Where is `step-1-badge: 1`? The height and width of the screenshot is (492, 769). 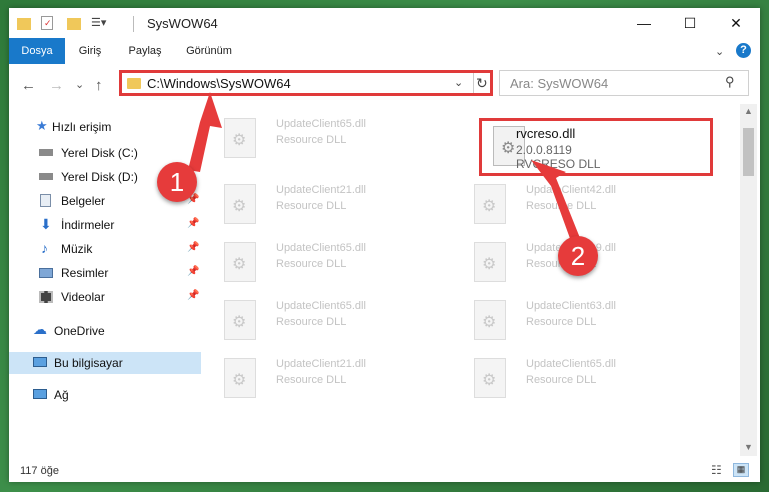
step-1-badge: 1 is located at coordinates (177, 182).